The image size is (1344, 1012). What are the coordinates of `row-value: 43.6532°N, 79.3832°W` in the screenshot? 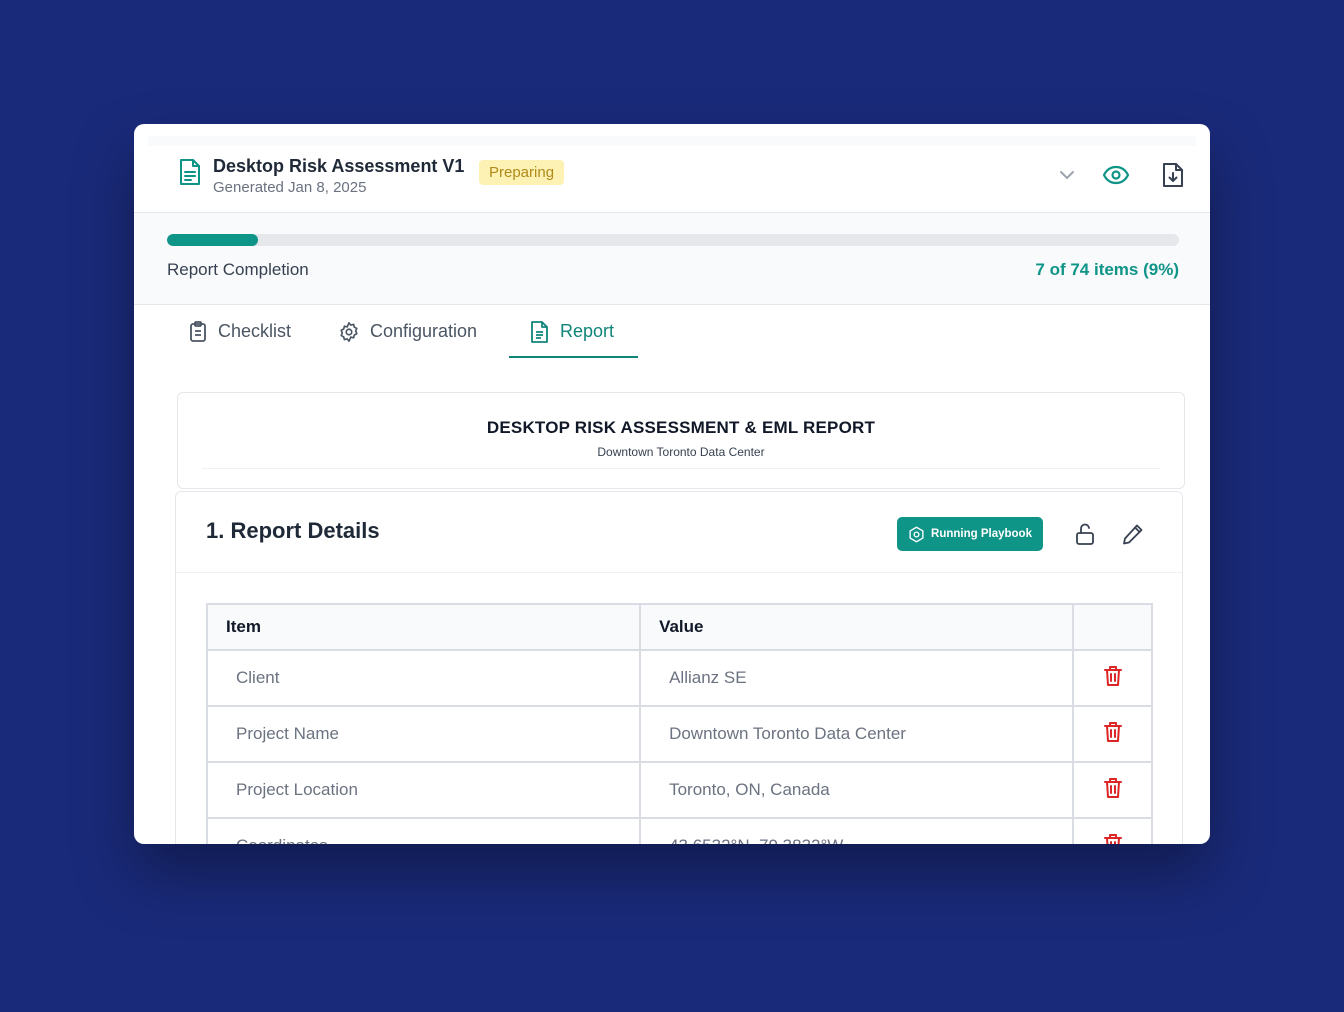 It's located at (857, 830).